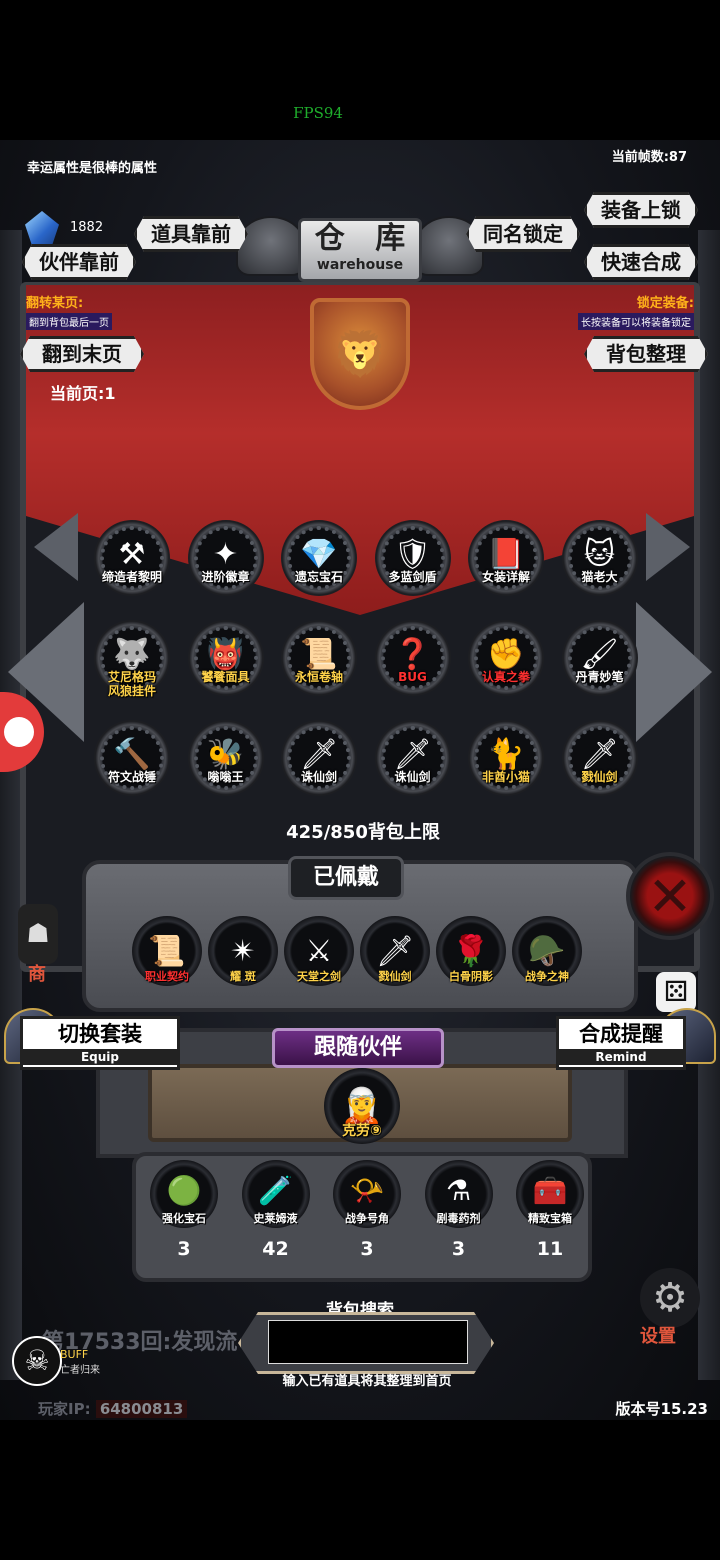  What do you see at coordinates (395, 951) in the screenshot?
I see `equipped-item: 🗡 戮仙剑` at bounding box center [395, 951].